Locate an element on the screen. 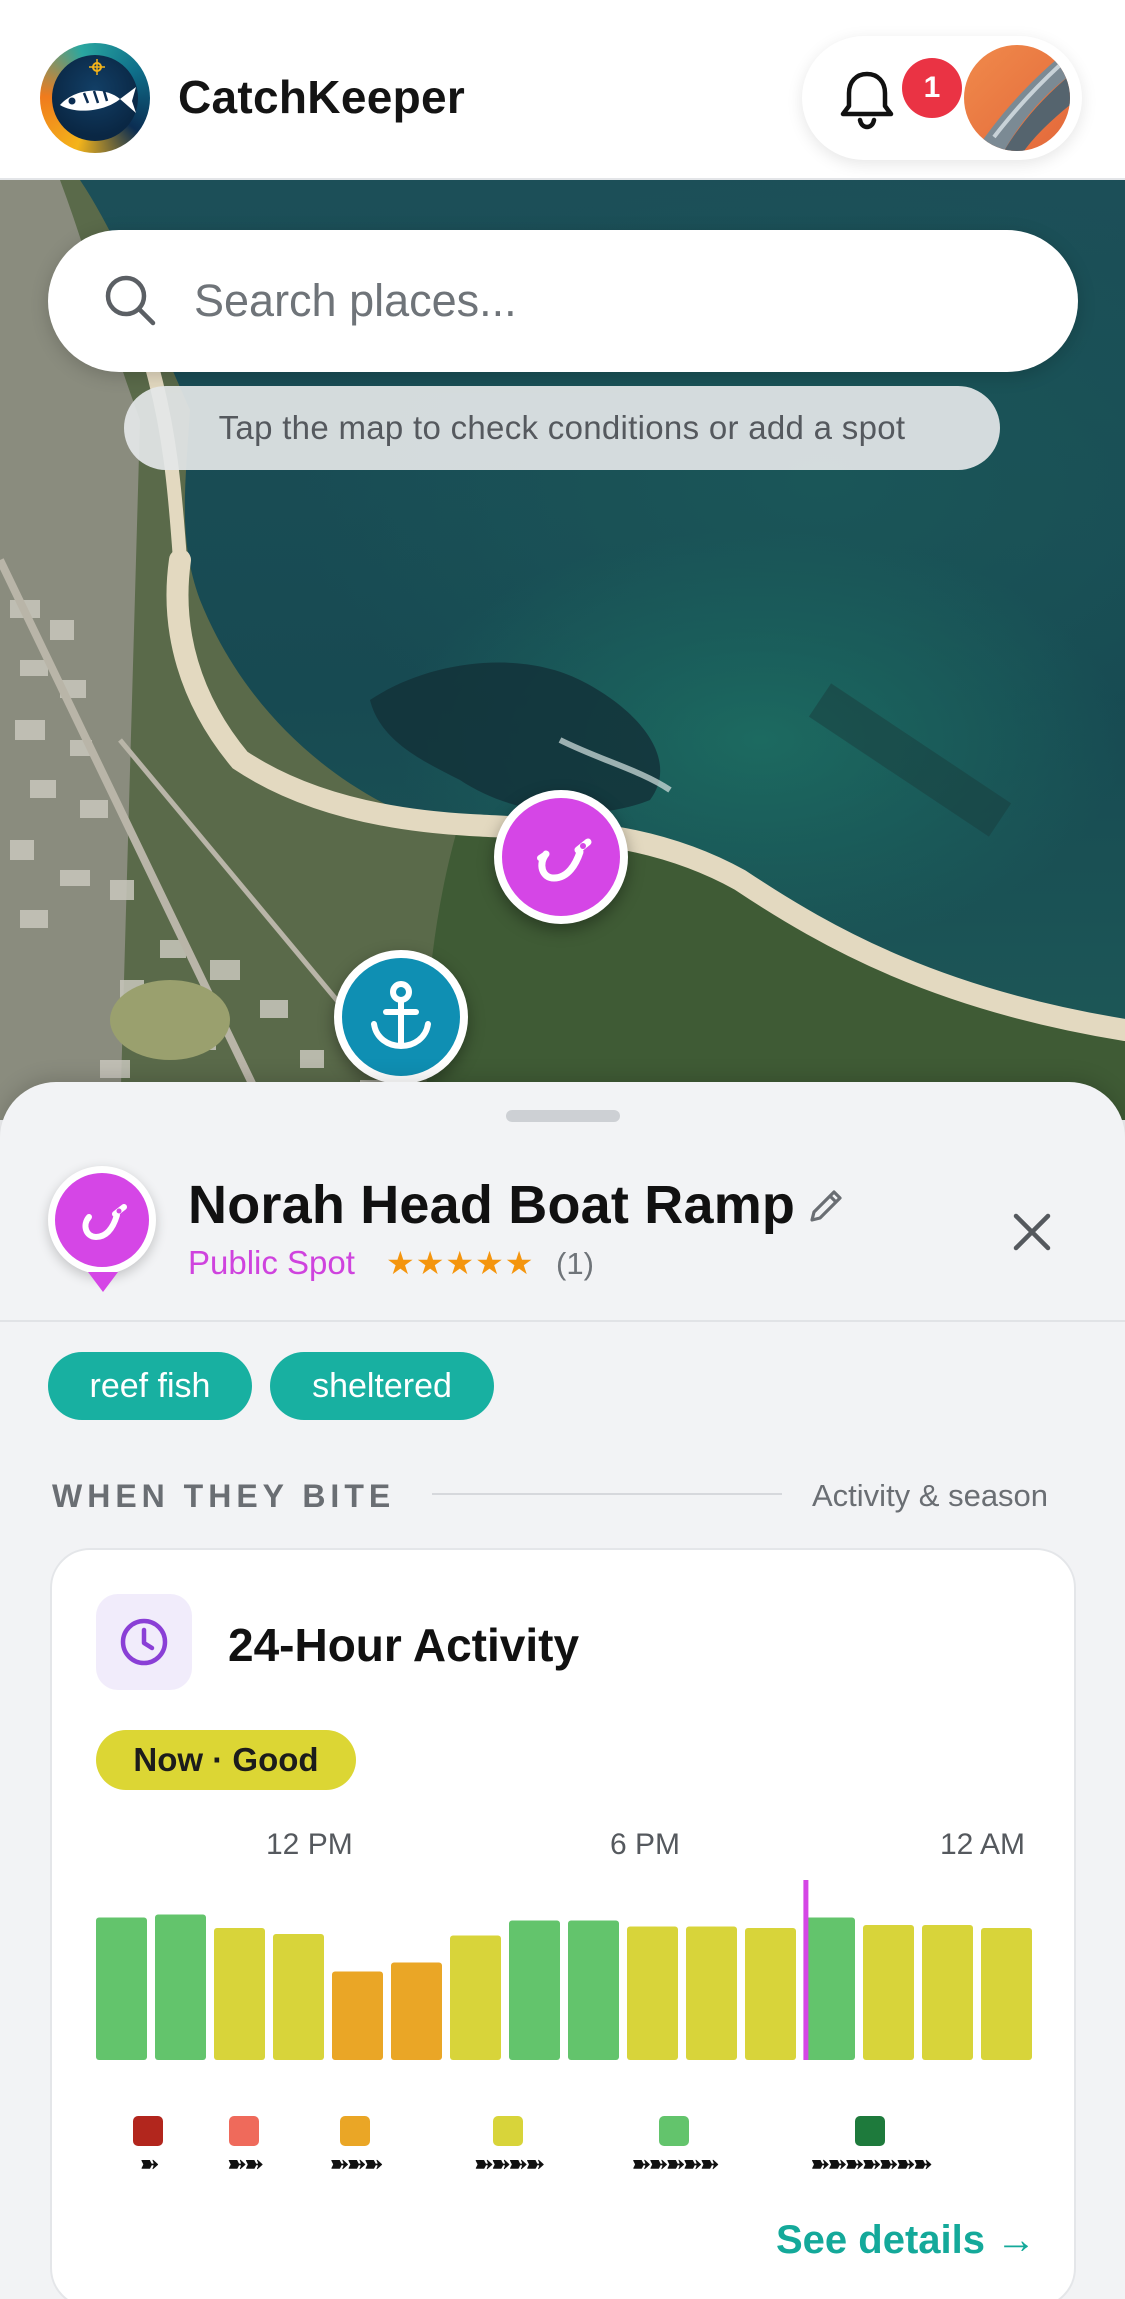  close-button is located at coordinates (1032, 1232).